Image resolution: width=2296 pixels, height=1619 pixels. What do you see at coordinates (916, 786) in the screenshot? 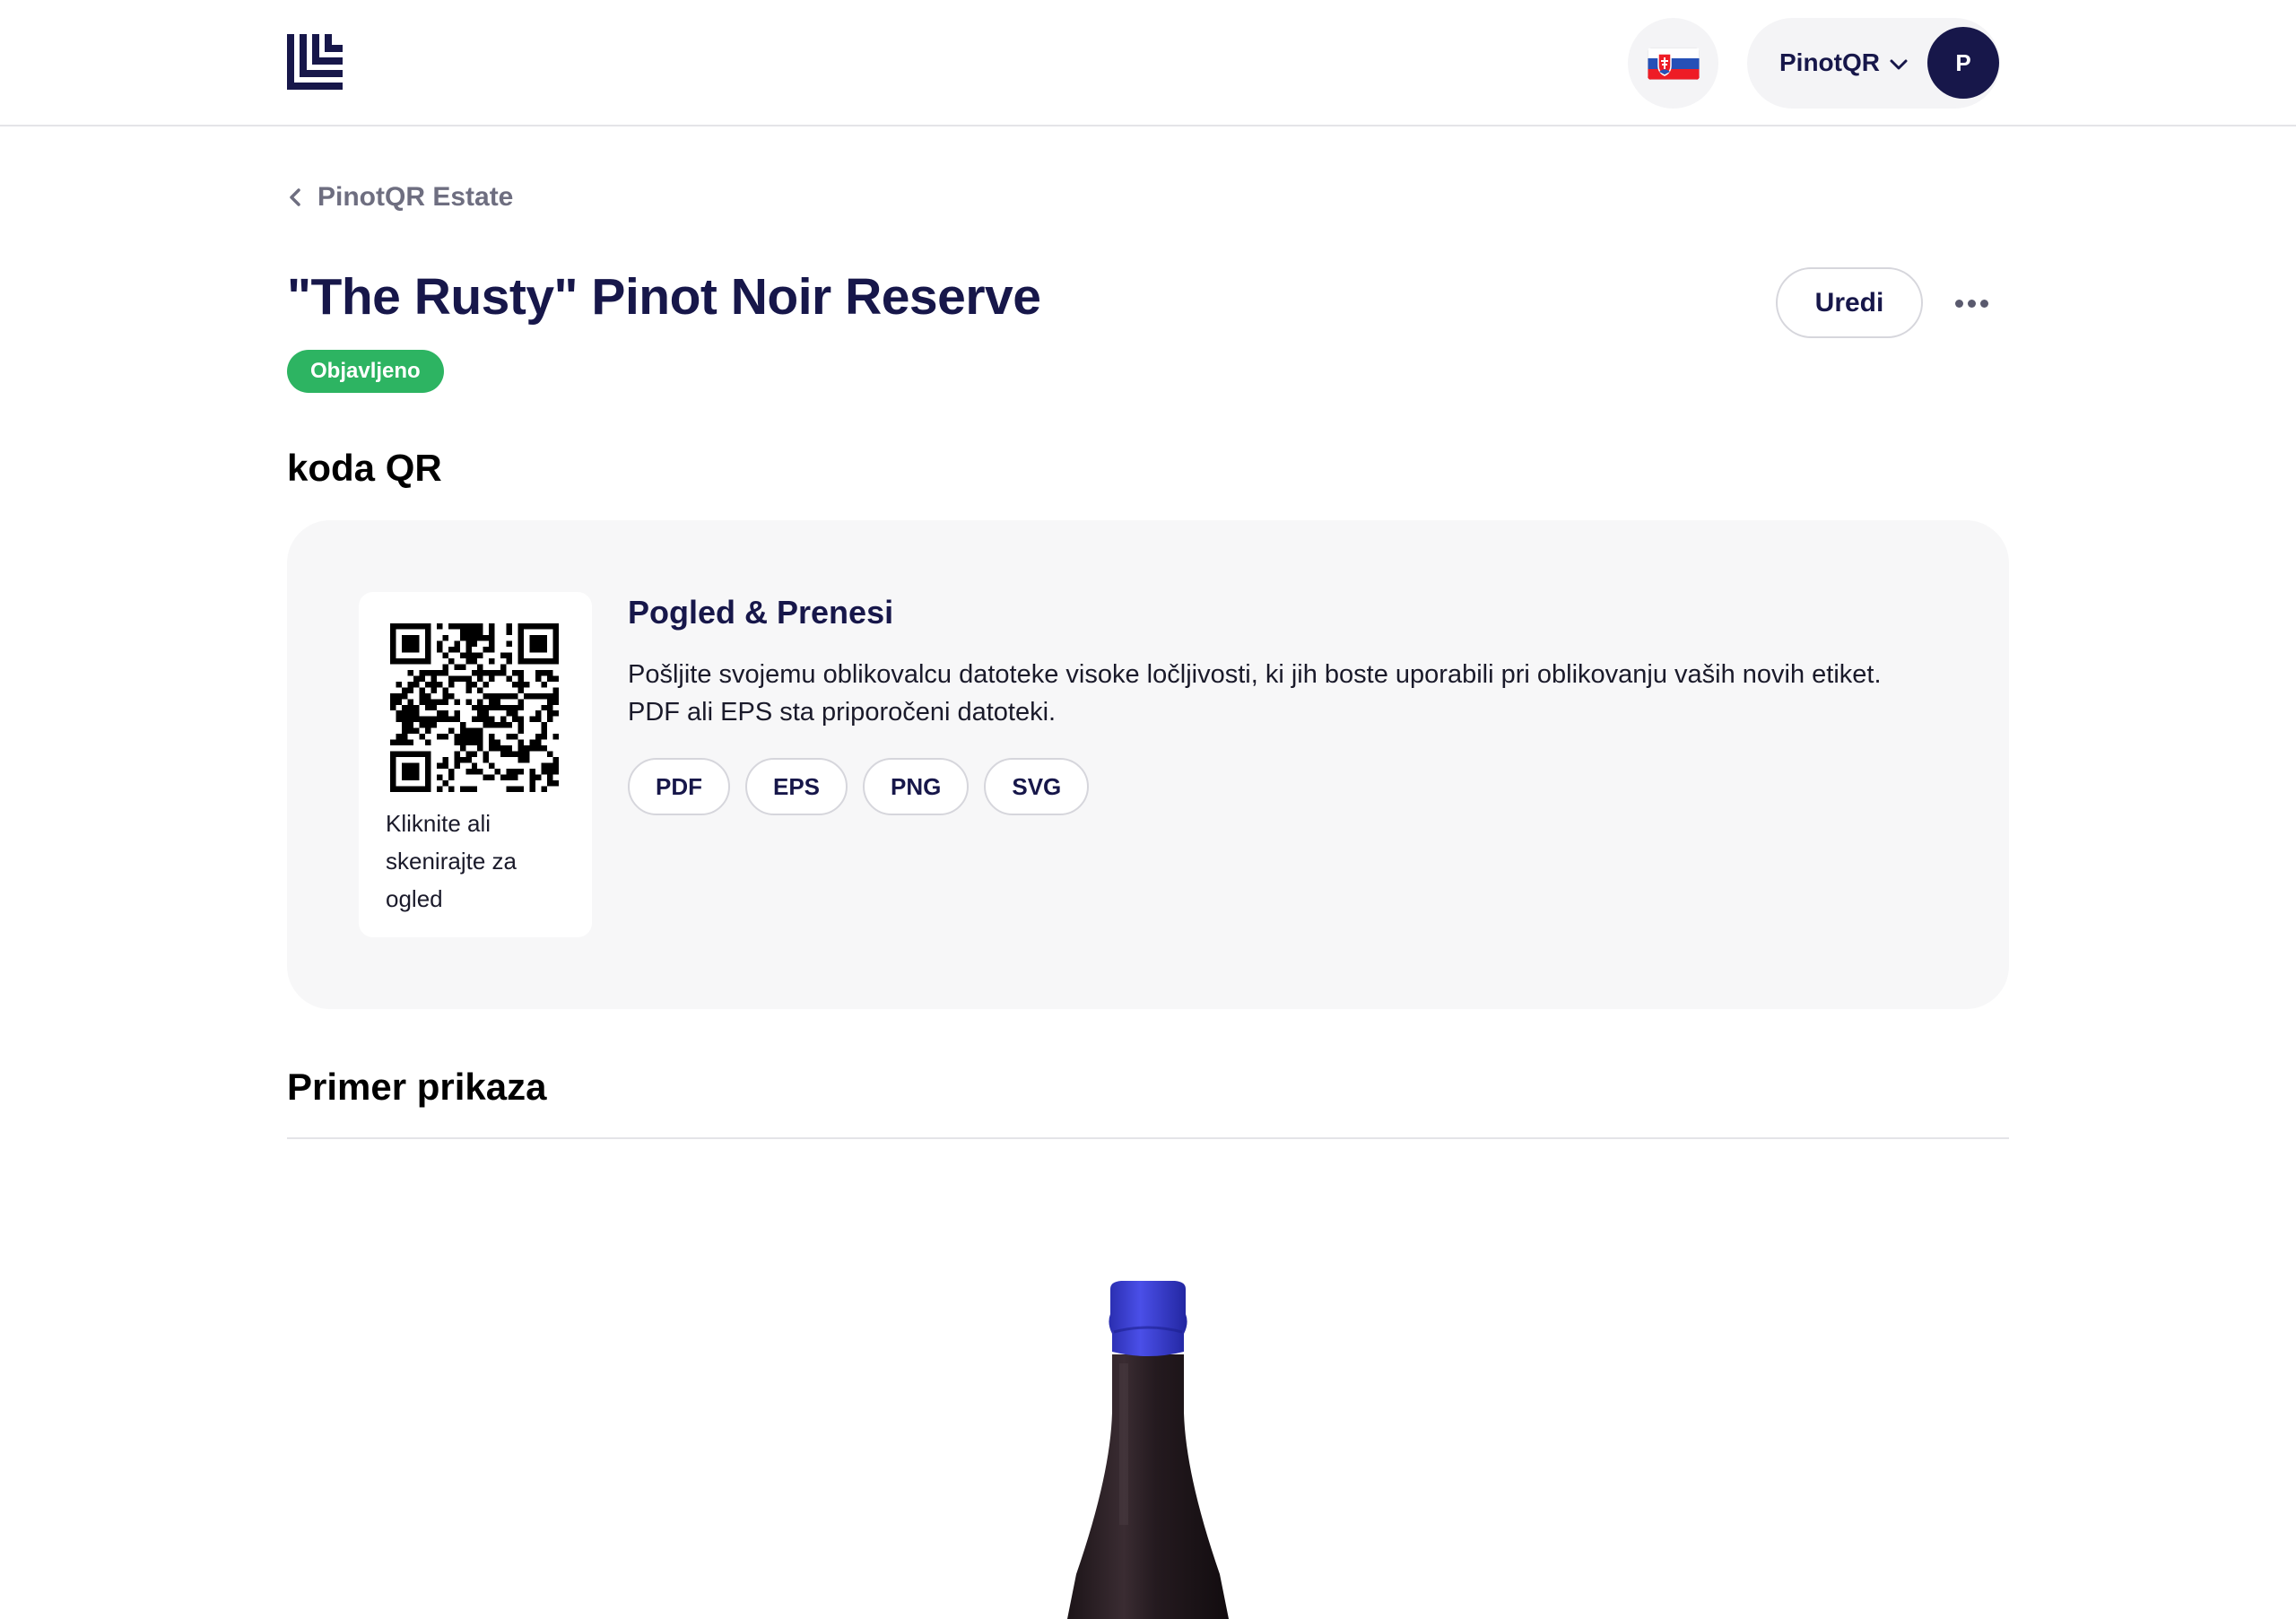
I see `download-png-button: PNG` at bounding box center [916, 786].